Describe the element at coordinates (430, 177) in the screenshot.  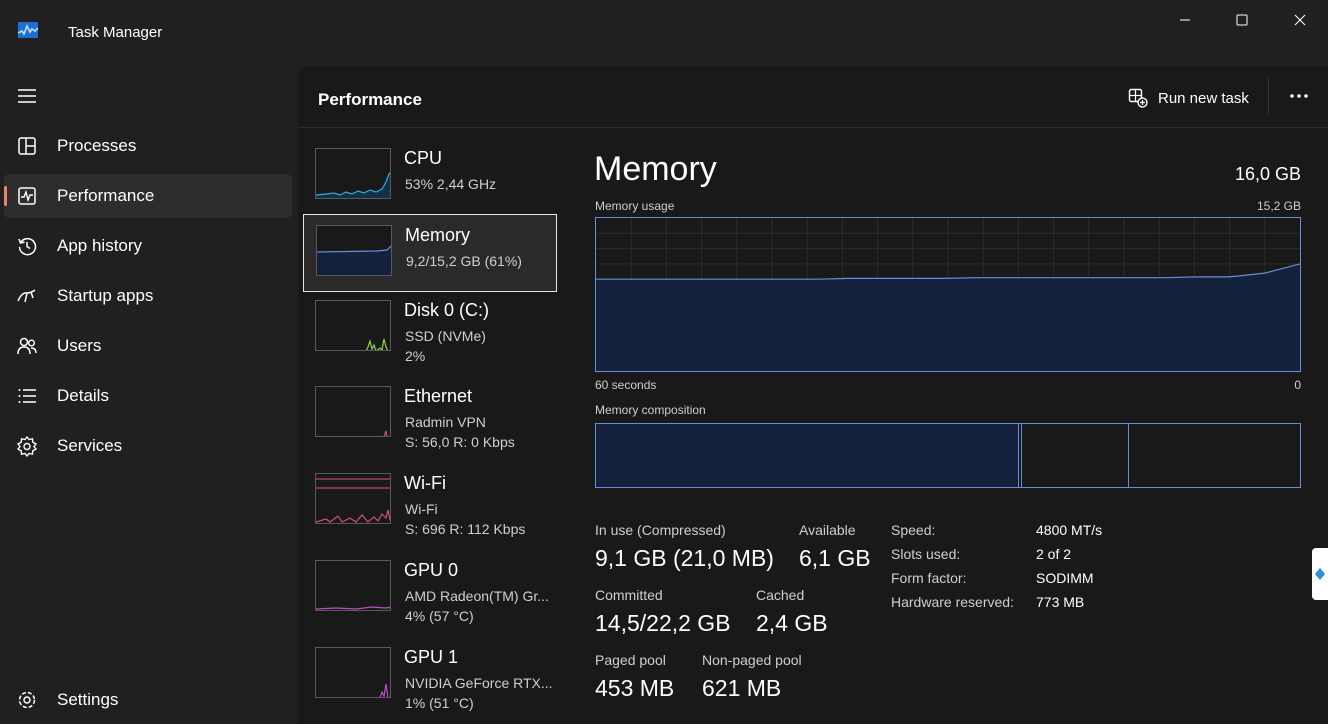
I see `resource-cpu: CPU 53% 2,44 GHz` at that location.